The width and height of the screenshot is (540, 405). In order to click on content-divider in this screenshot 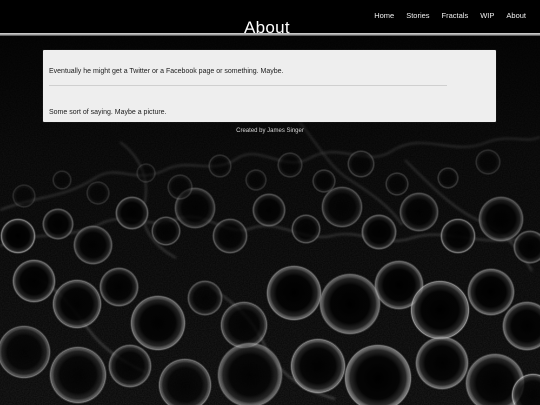, I will do `click(248, 85)`.